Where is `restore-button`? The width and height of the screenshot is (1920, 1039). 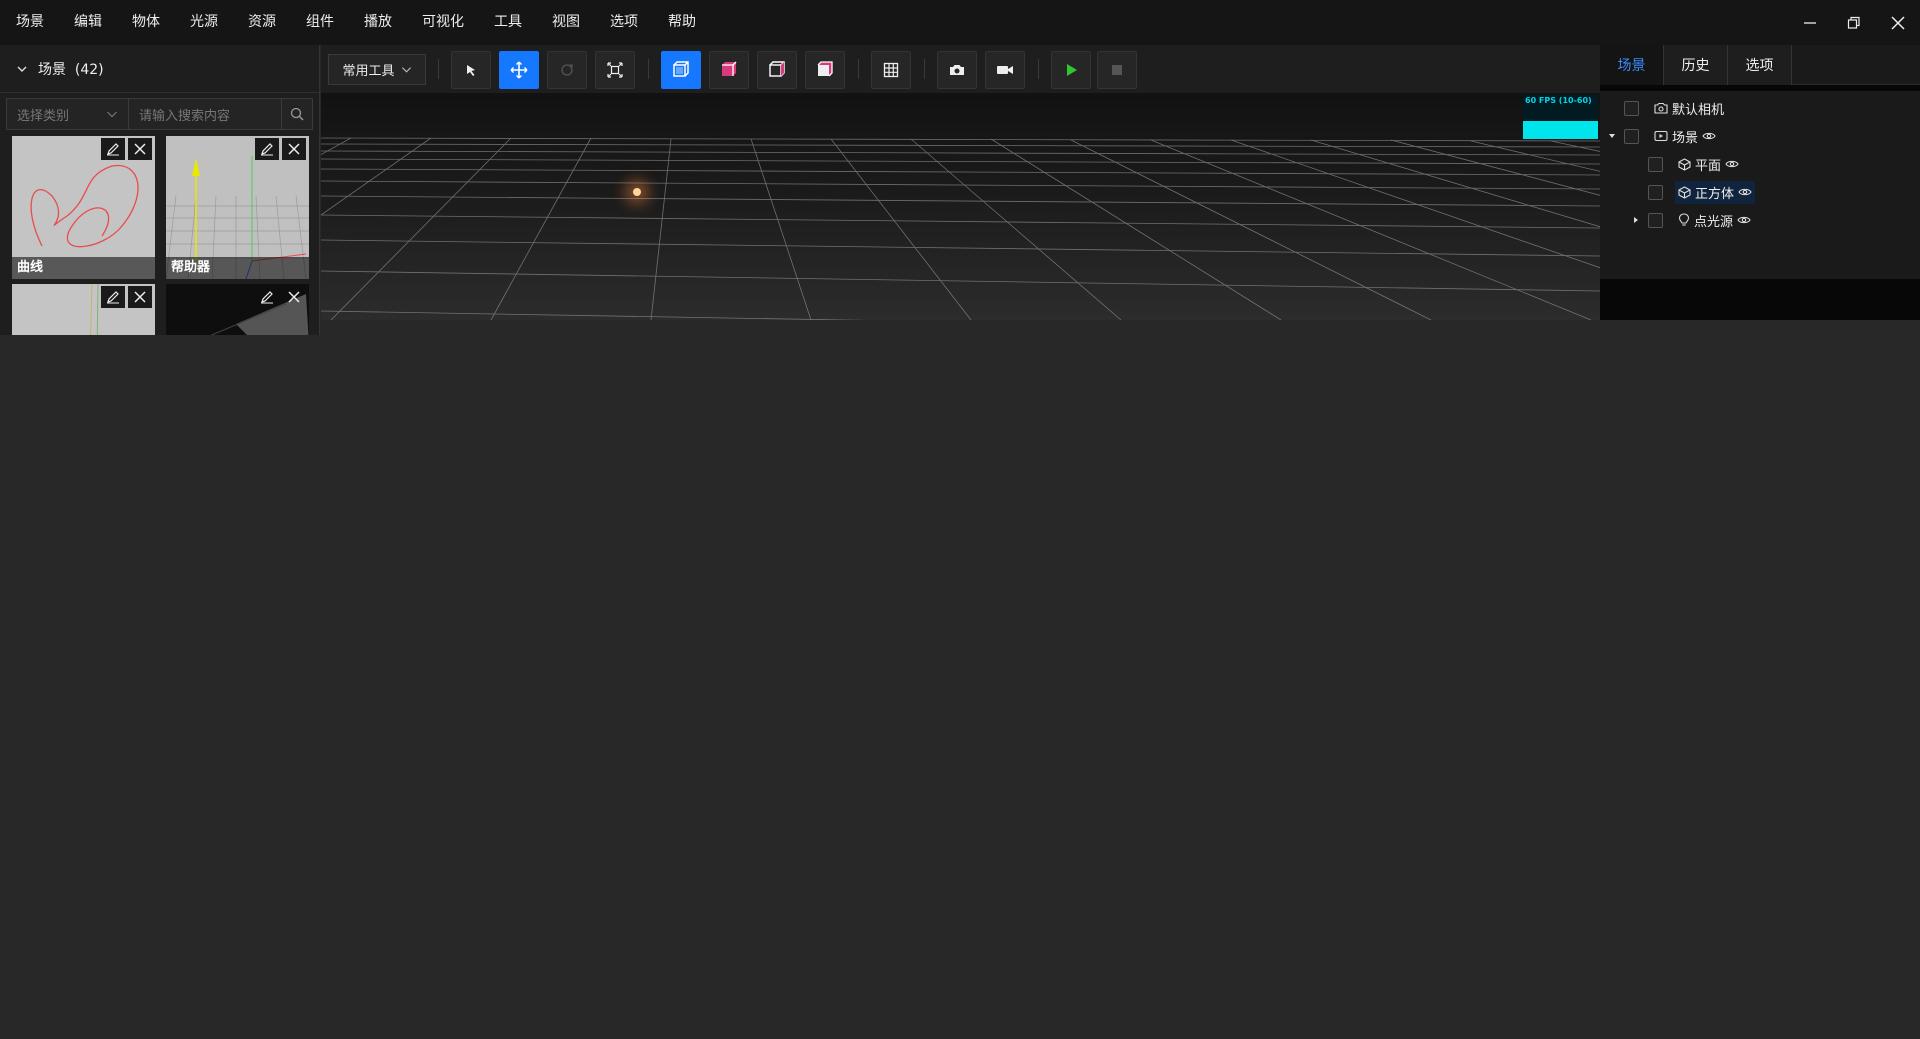
restore-button is located at coordinates (1854, 22).